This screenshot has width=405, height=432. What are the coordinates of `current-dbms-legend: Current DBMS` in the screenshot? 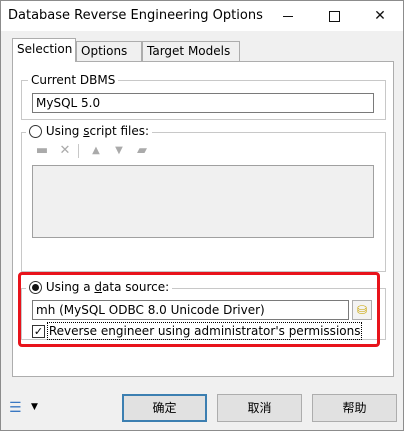 It's located at (73, 80).